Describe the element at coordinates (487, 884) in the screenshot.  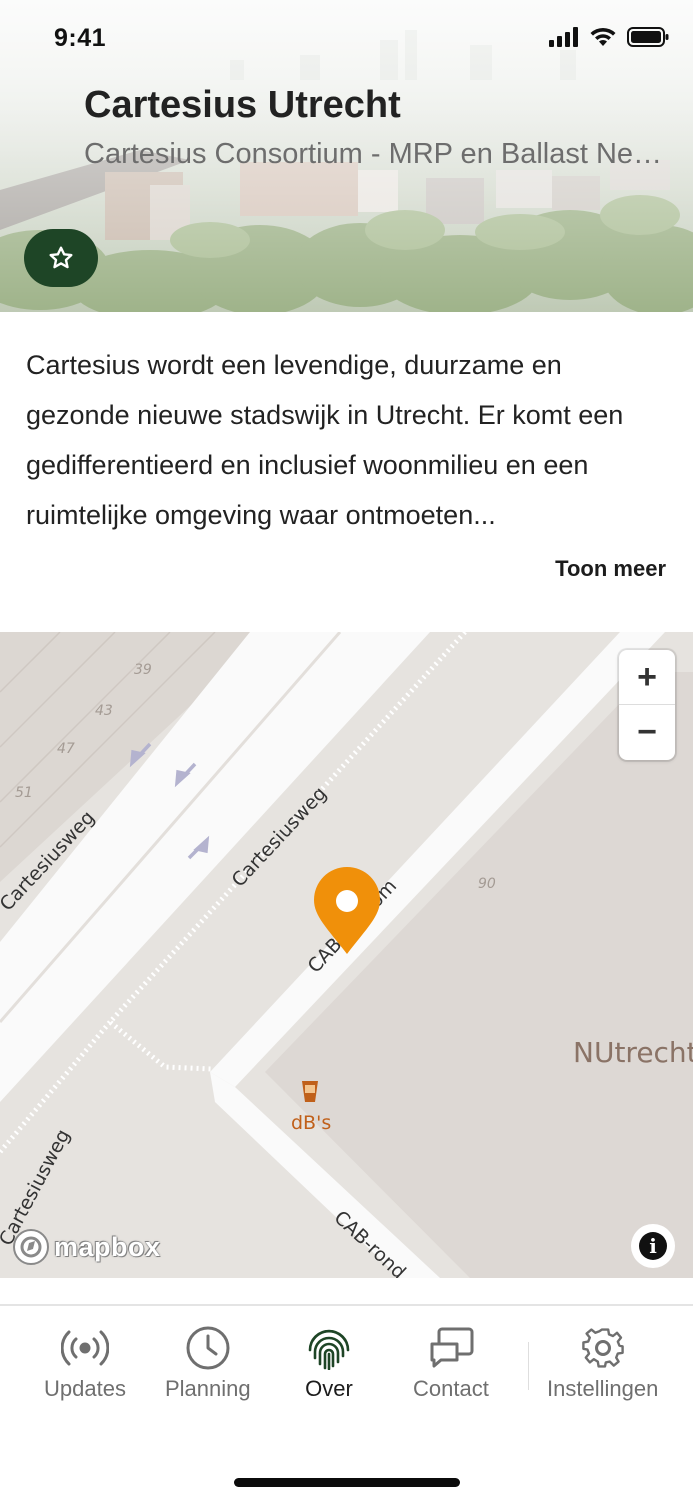
I see `house-number-90: 90` at that location.